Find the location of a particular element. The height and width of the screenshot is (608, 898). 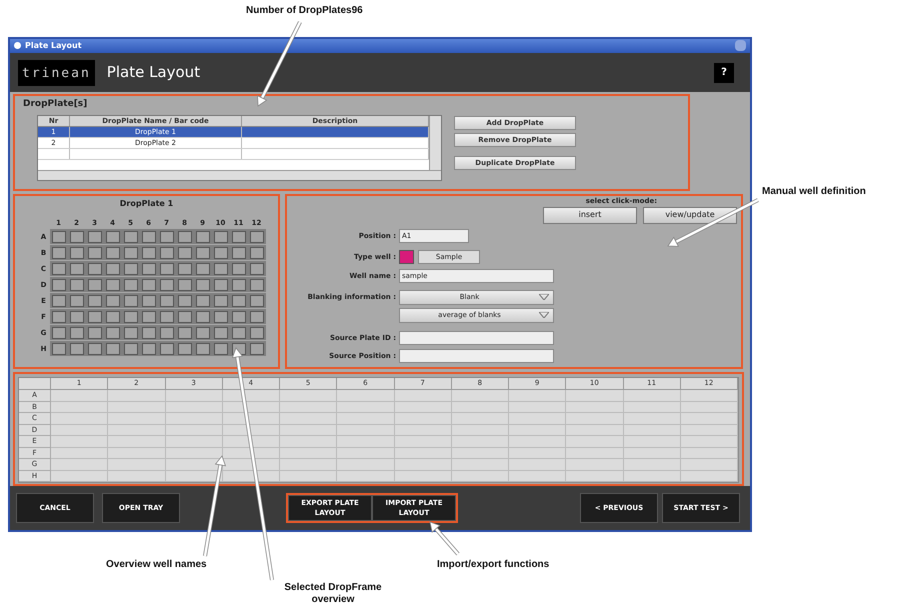

vertical-scrollbar is located at coordinates (435, 143).